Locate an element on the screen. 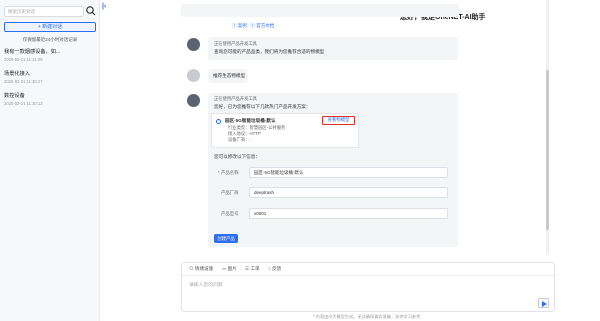 The image size is (600, 321). disclaimer: * 内容由AI大模型生成，无法确保真实准确，仅供学习参考 is located at coordinates (367, 316).